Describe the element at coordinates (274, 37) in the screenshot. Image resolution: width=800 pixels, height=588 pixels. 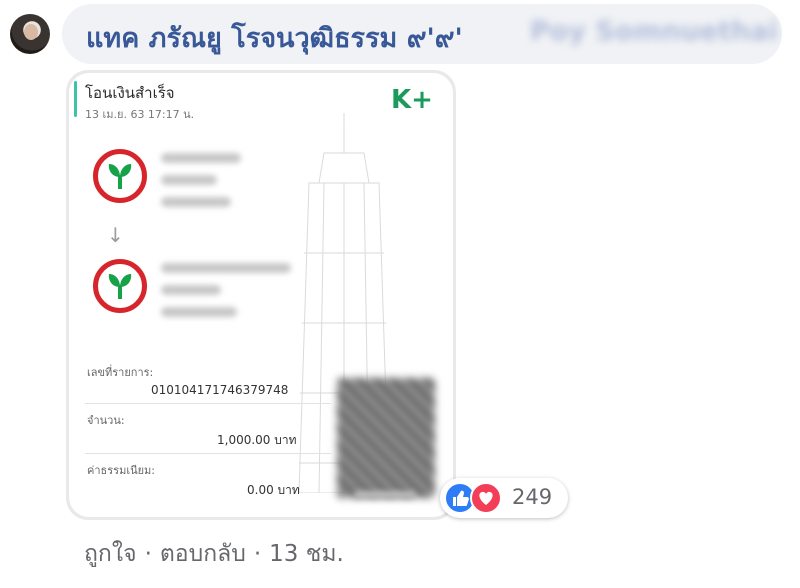
I see `author-name: แทค ภรัณยู โรจนวุฒิธรรม ๙'๙'` at that location.